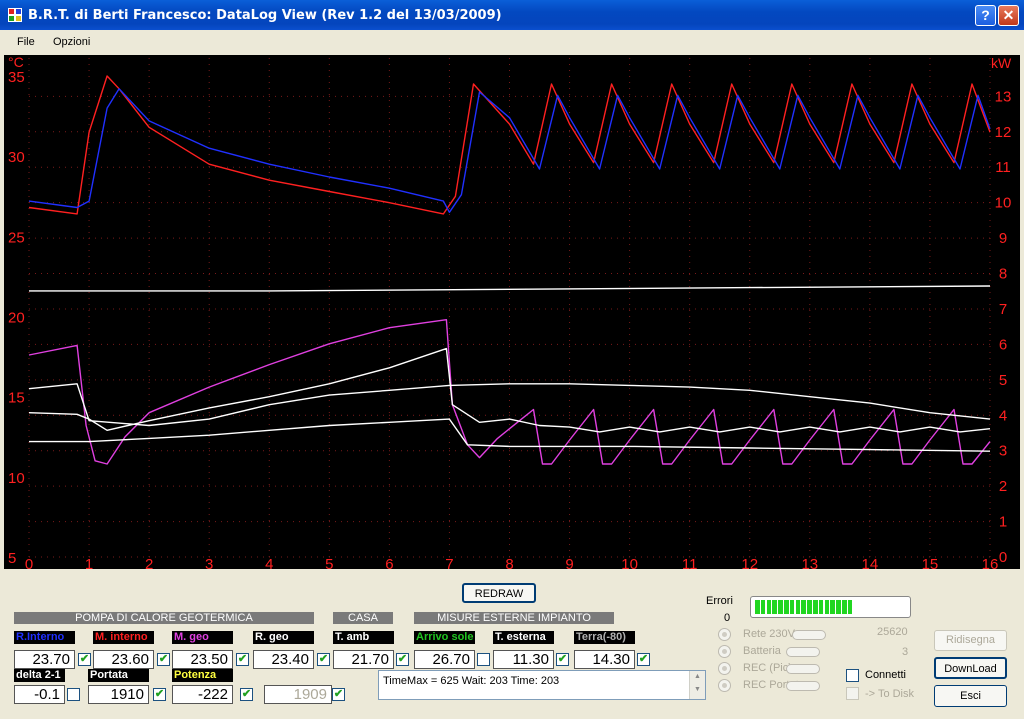 The image size is (1024, 719). What do you see at coordinates (363, 637) in the screenshot?
I see `t-amb-label: T. amb` at bounding box center [363, 637].